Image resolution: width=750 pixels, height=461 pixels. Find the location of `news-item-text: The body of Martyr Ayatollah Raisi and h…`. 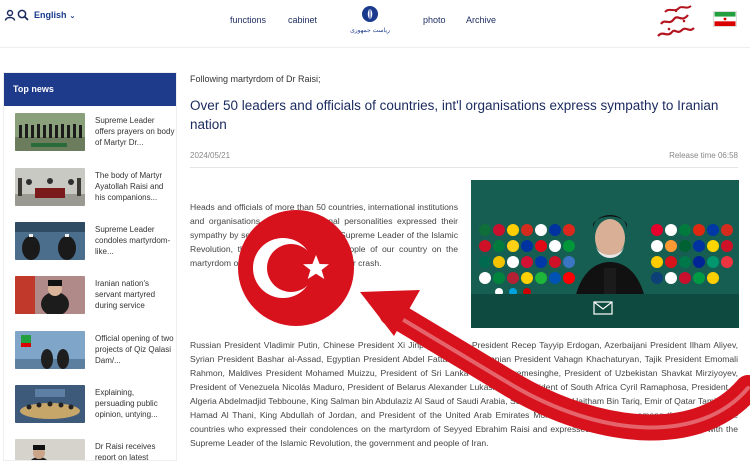

news-item-text: The body of Martyr Ayatollah Raisi and h… is located at coordinates (129, 186).